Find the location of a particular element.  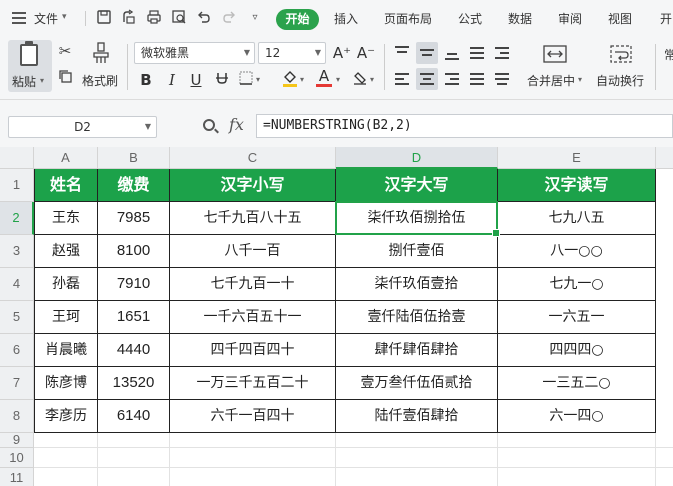

table-cell-b4: 7910 is located at coordinates (134, 284).